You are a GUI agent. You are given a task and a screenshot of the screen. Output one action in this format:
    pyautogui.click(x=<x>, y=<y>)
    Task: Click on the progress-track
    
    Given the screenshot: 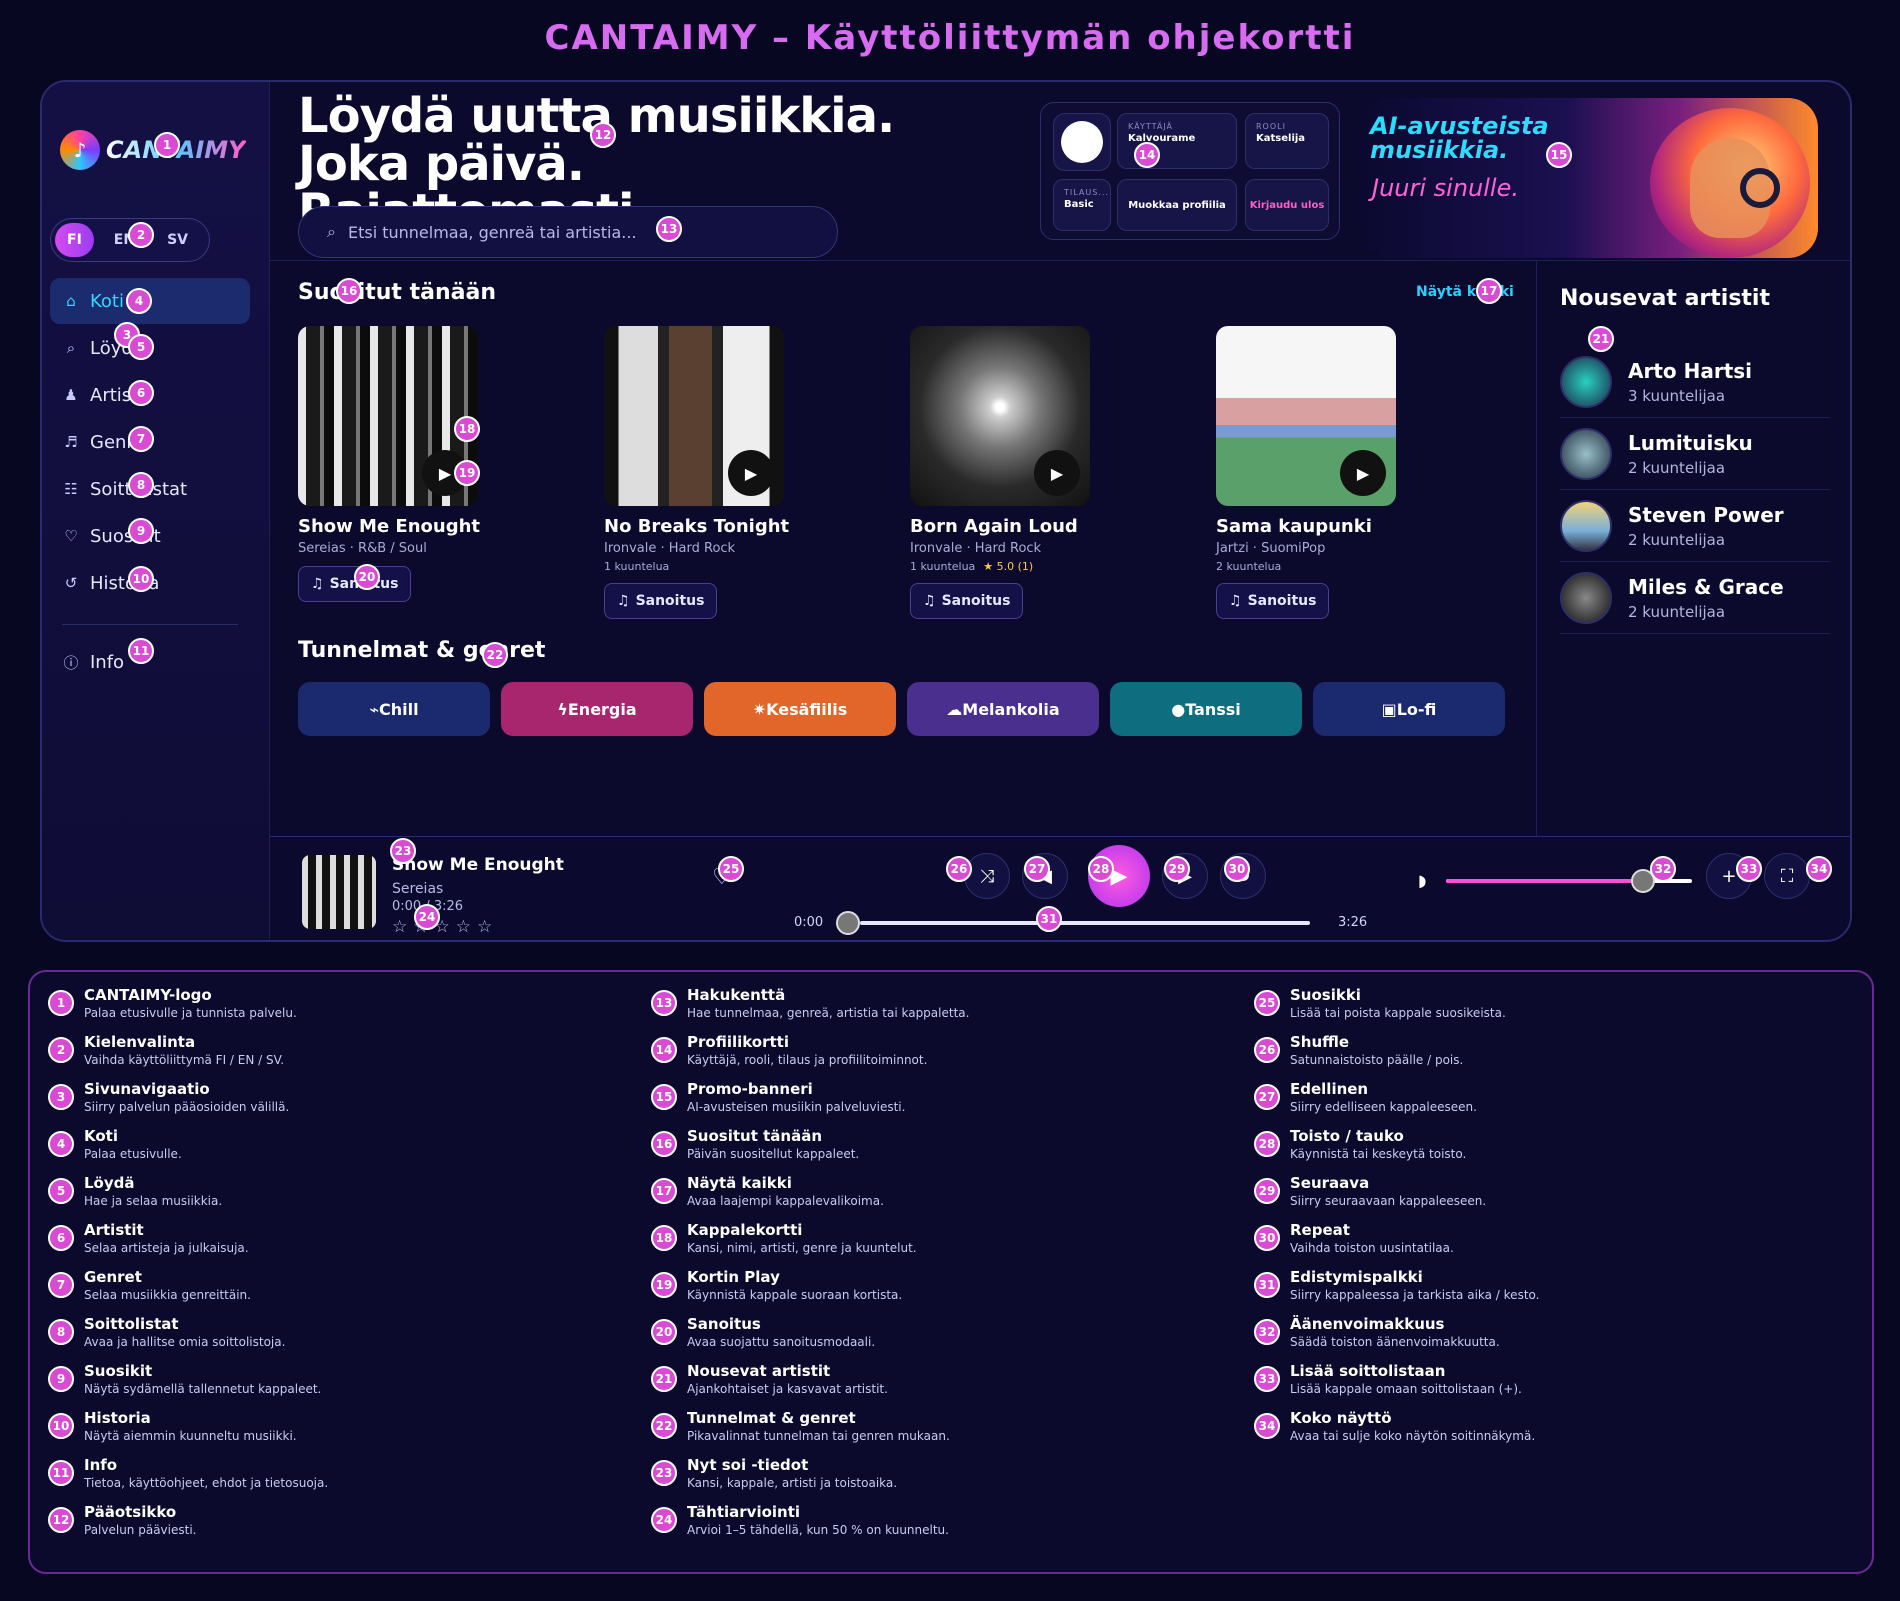 What is the action you would take?
    pyautogui.click(x=1085, y=923)
    